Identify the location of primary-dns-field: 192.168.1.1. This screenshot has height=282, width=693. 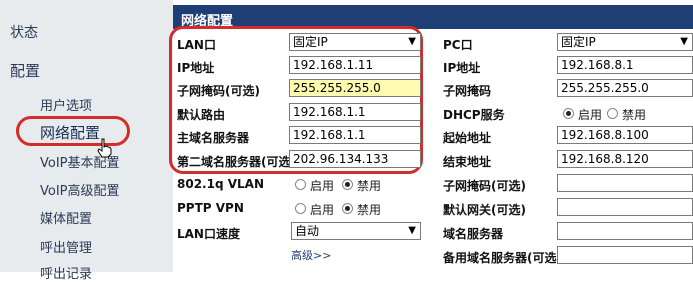
(355, 135).